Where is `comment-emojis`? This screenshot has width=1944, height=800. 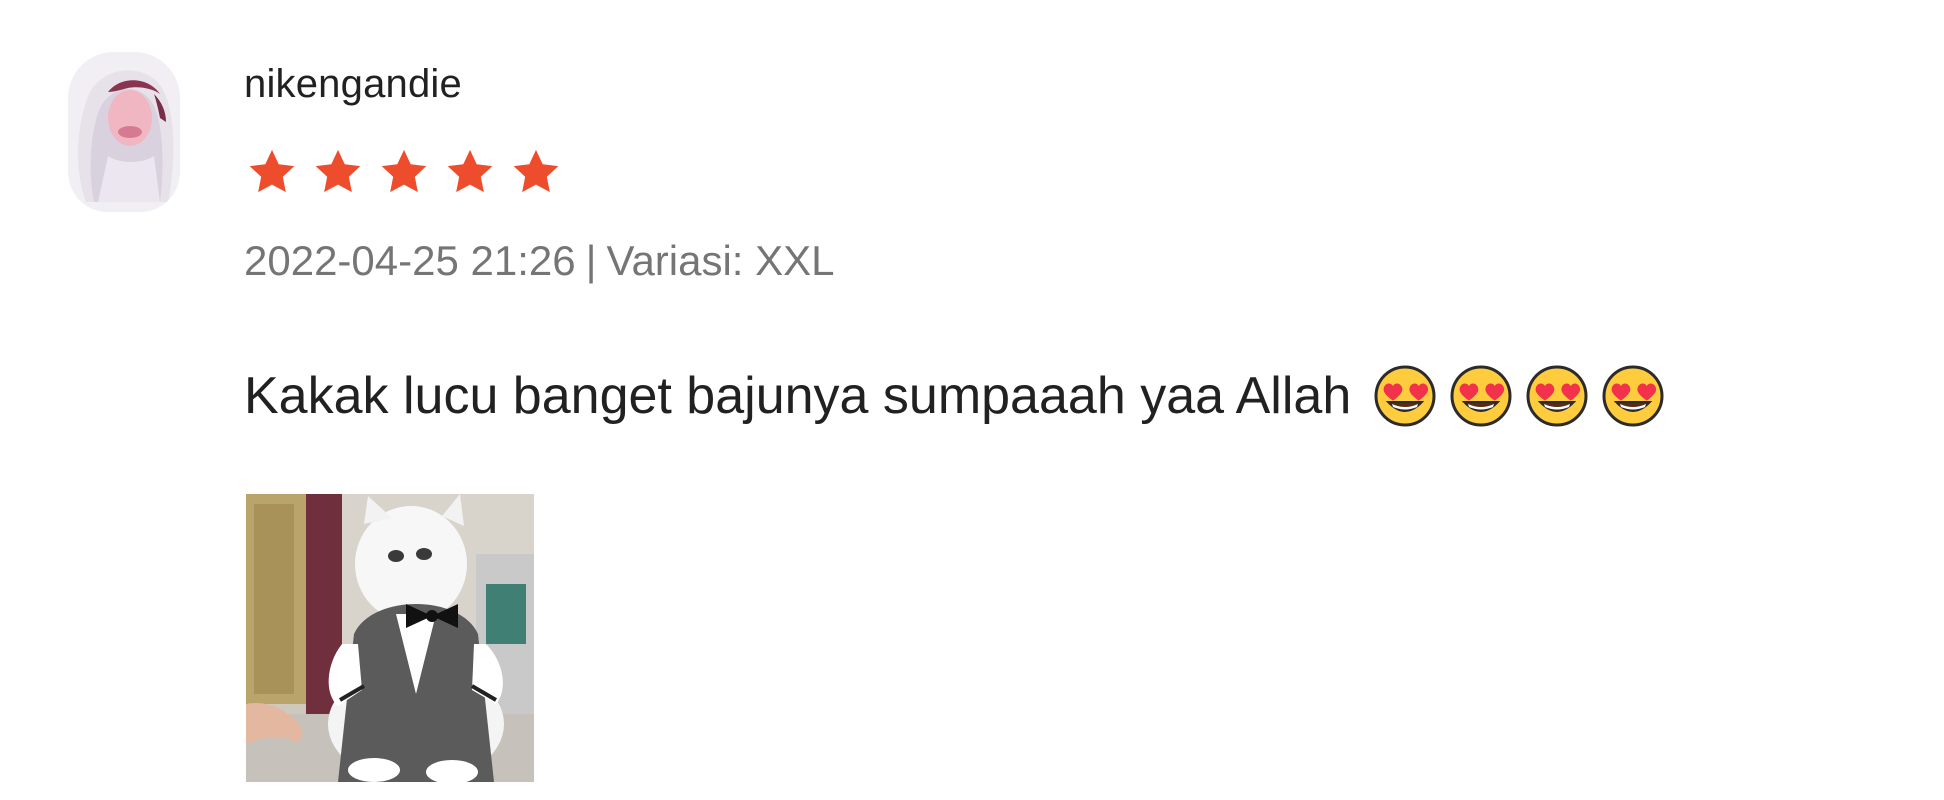
comment-emojis is located at coordinates (1519, 396).